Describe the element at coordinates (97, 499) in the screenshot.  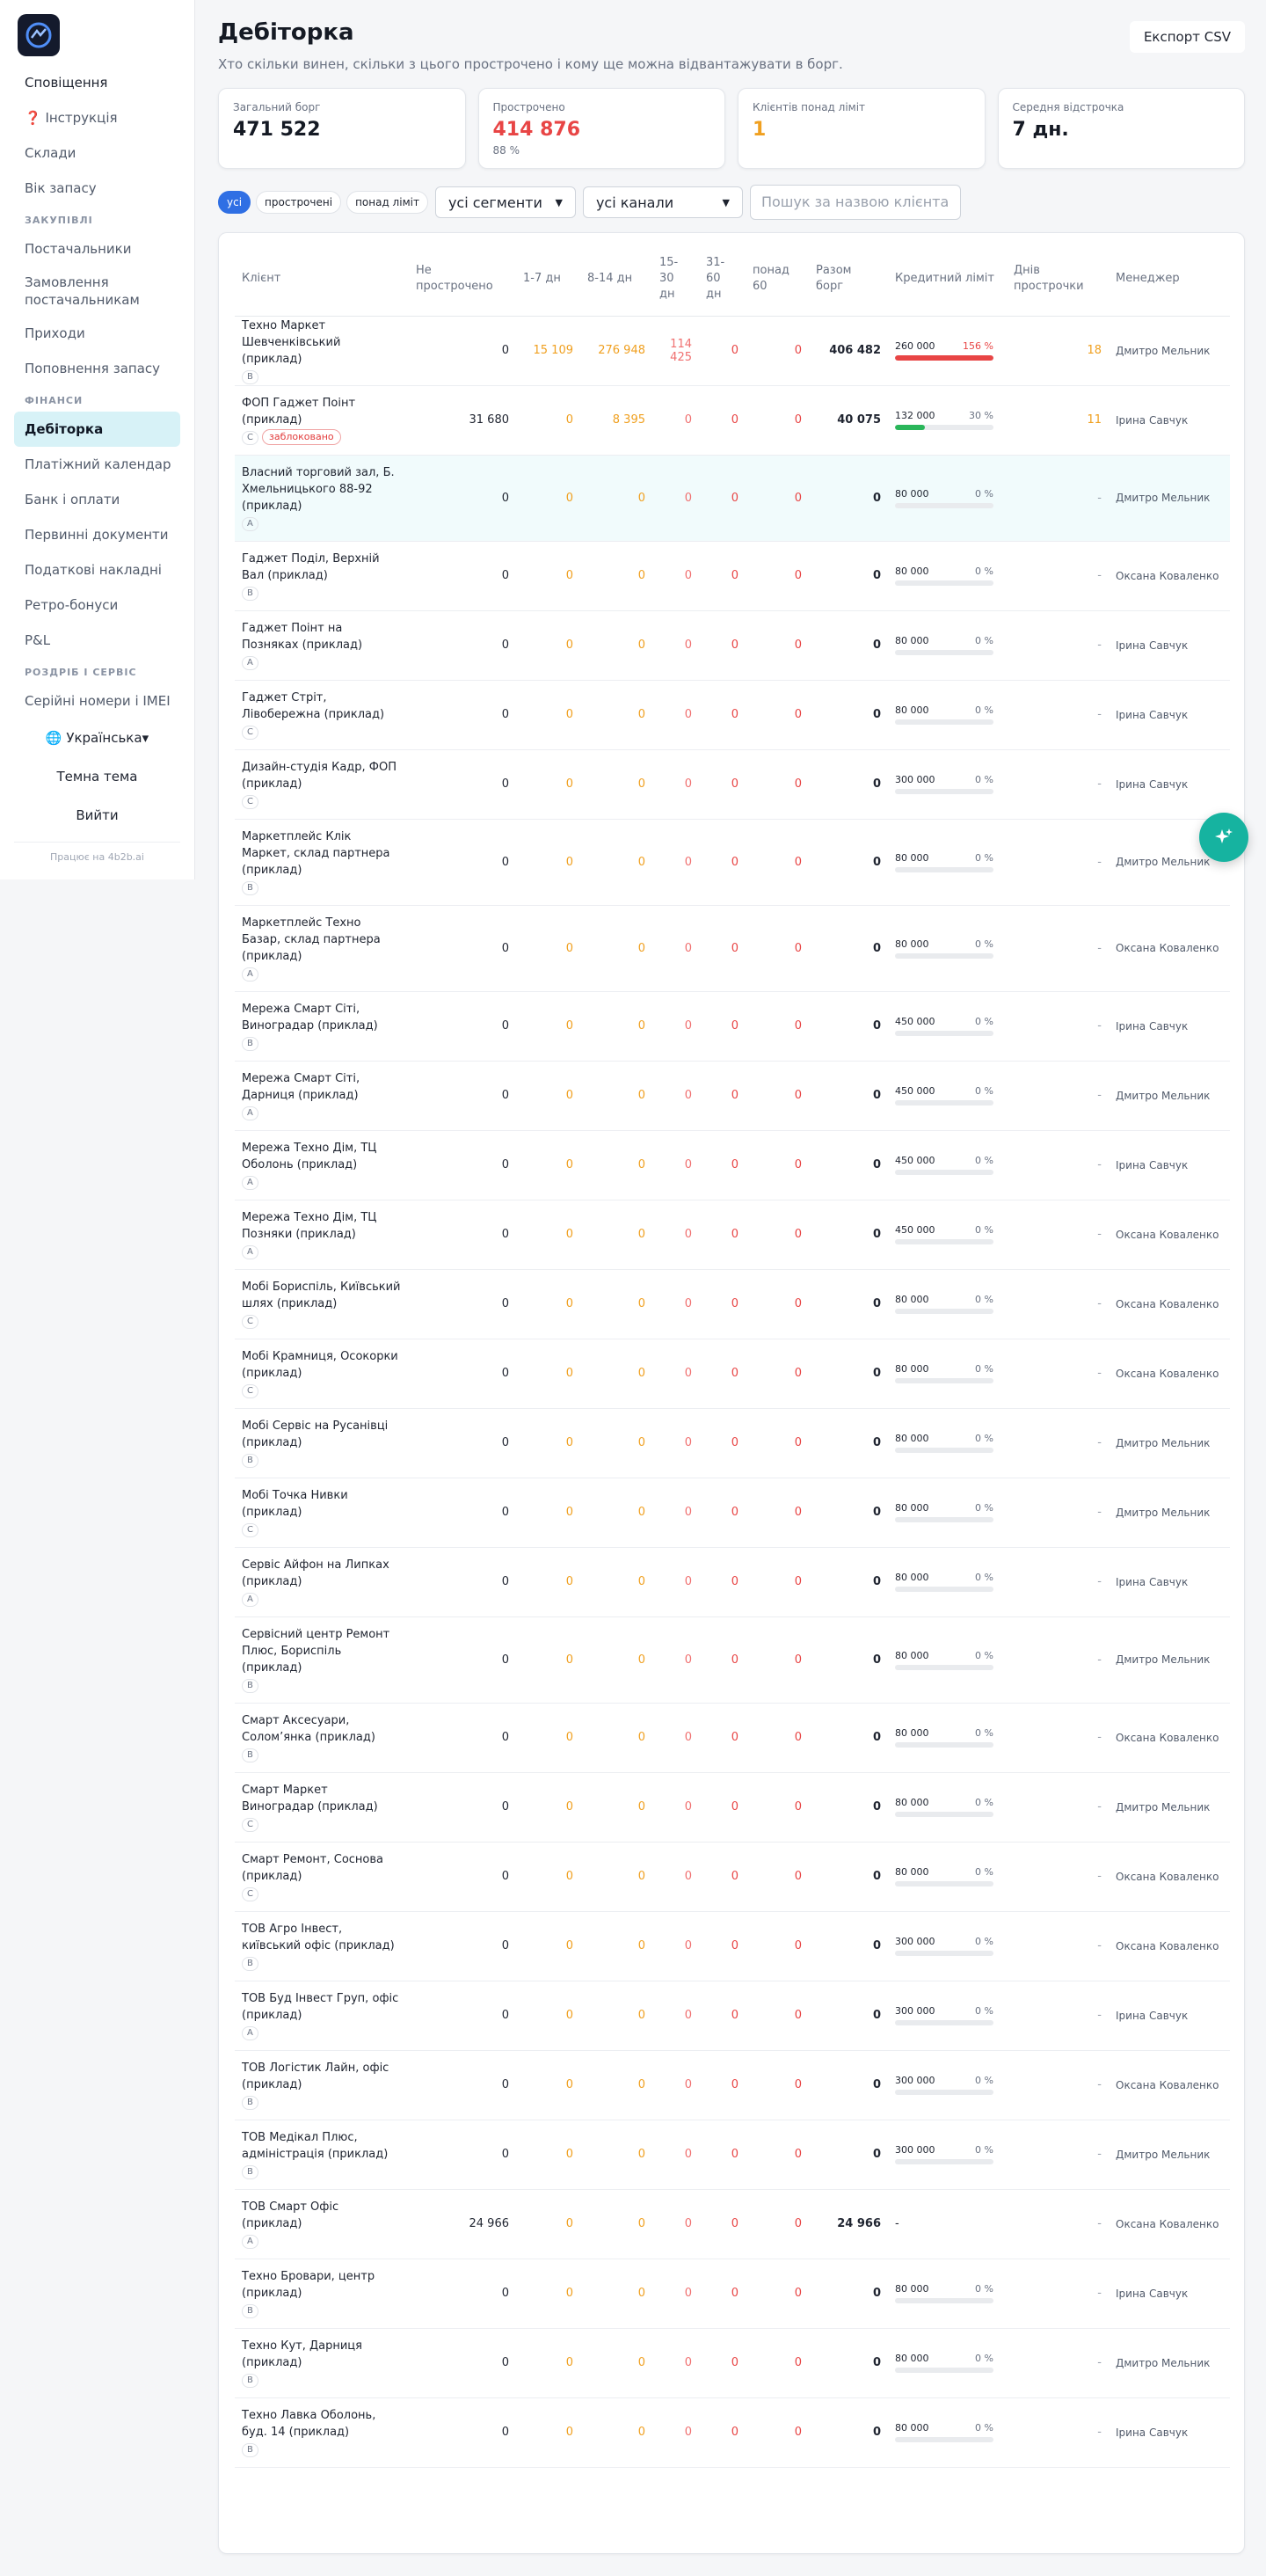
I see `sidebar-item: Банк і оплати` at that location.